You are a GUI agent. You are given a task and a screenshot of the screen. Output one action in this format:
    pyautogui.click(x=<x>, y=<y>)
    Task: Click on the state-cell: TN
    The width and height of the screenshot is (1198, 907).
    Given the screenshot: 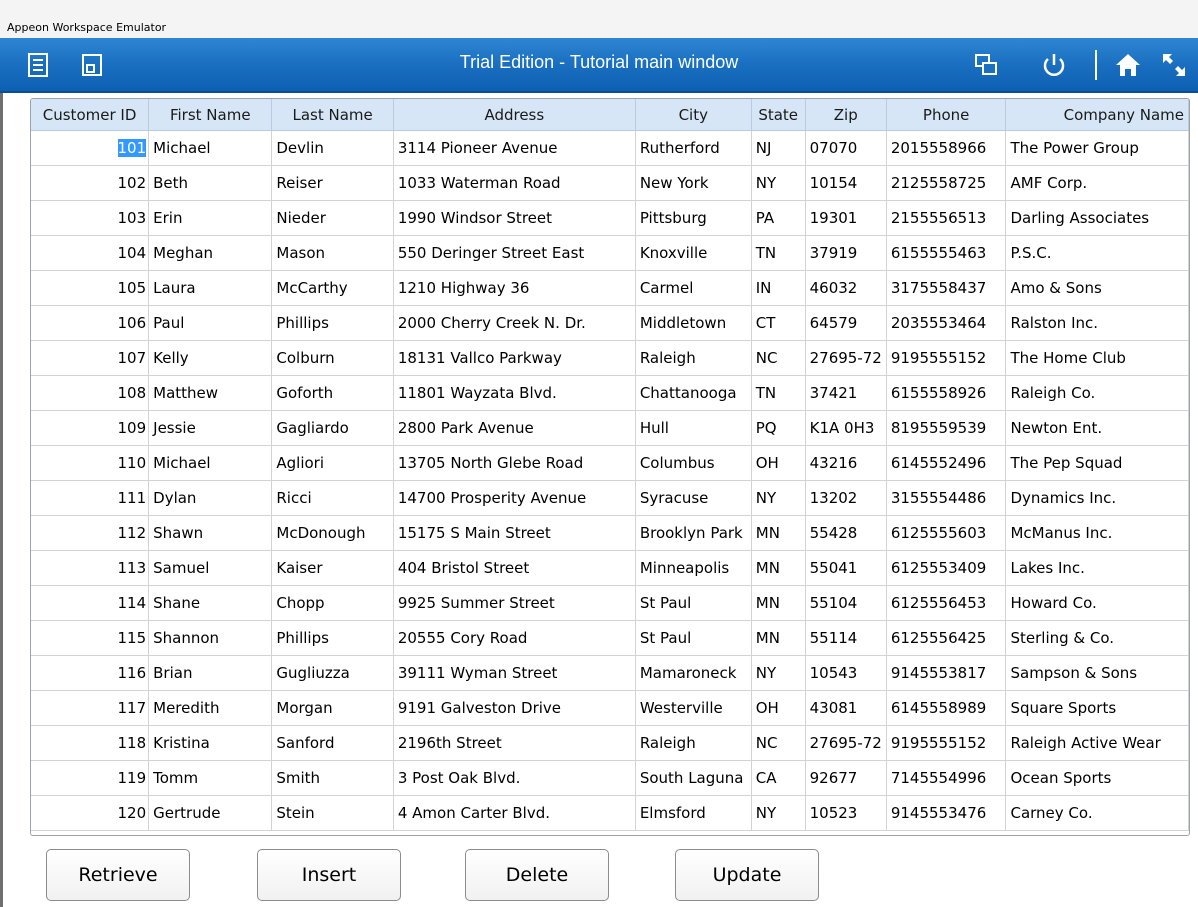 What is the action you would take?
    pyautogui.click(x=778, y=393)
    